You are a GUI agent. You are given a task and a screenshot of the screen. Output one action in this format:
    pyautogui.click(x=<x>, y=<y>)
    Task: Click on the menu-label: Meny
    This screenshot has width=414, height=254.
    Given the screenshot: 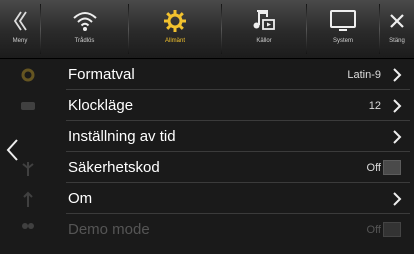 What is the action you would take?
    pyautogui.click(x=20, y=41)
    